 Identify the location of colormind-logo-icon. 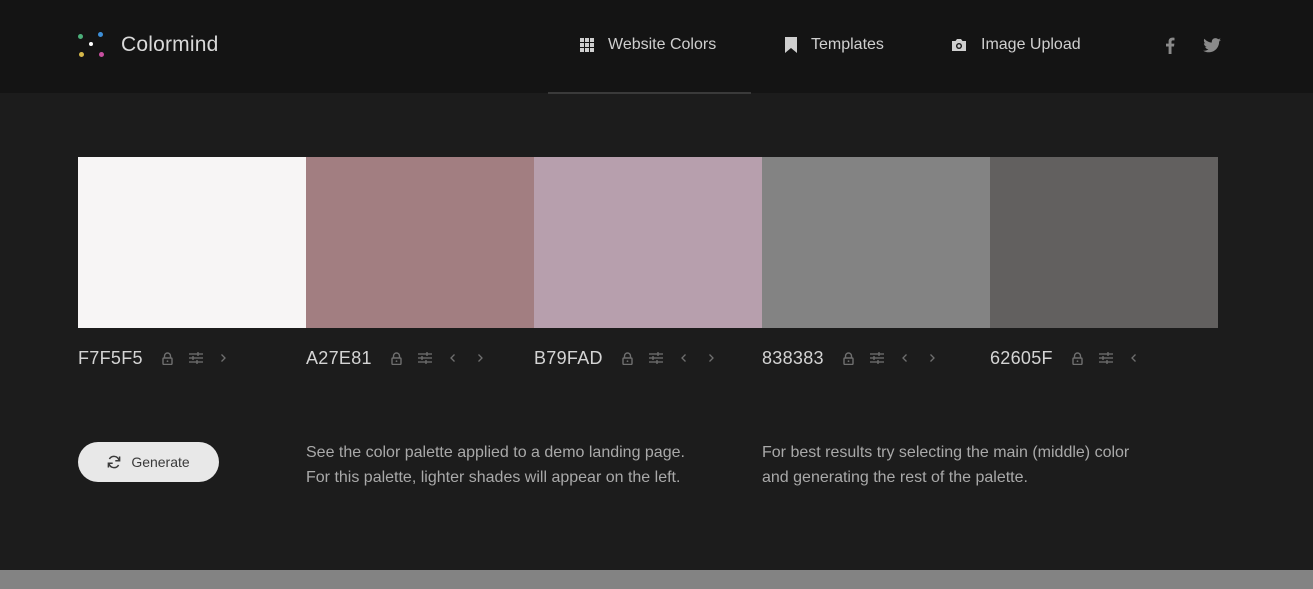
(92, 45).